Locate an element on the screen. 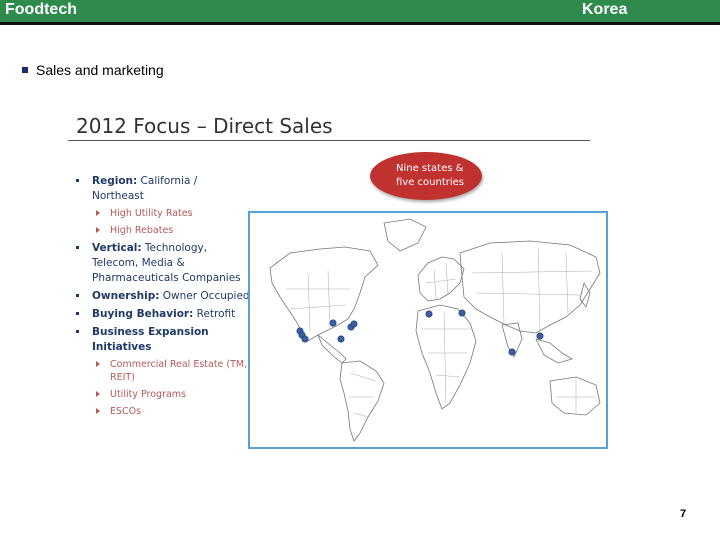 The height and width of the screenshot is (540, 720). sub-bullet-item: High Rebates is located at coordinates (161, 230).